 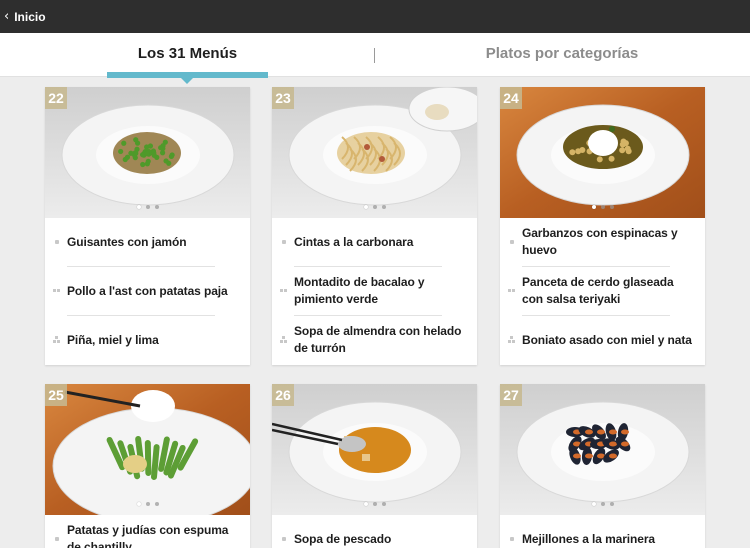 I want to click on dish-item: Patatas y judías con espuma de chantilly, so click(x=150, y=531).